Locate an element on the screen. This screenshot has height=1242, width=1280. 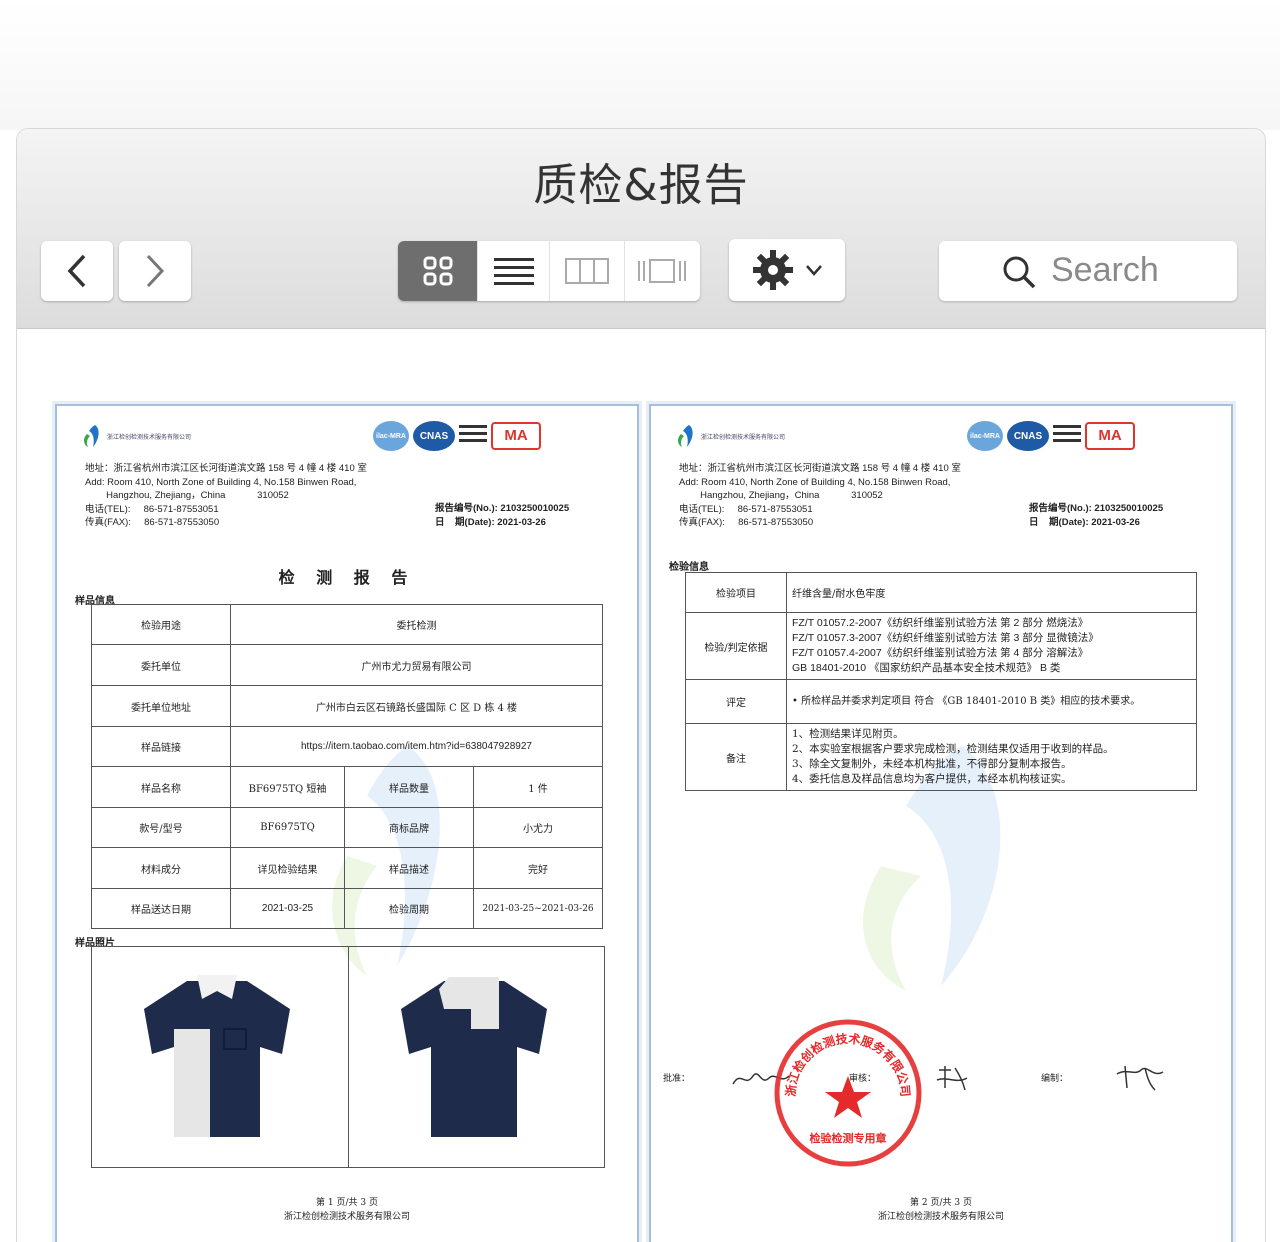
grid-icon is located at coordinates (438, 271).